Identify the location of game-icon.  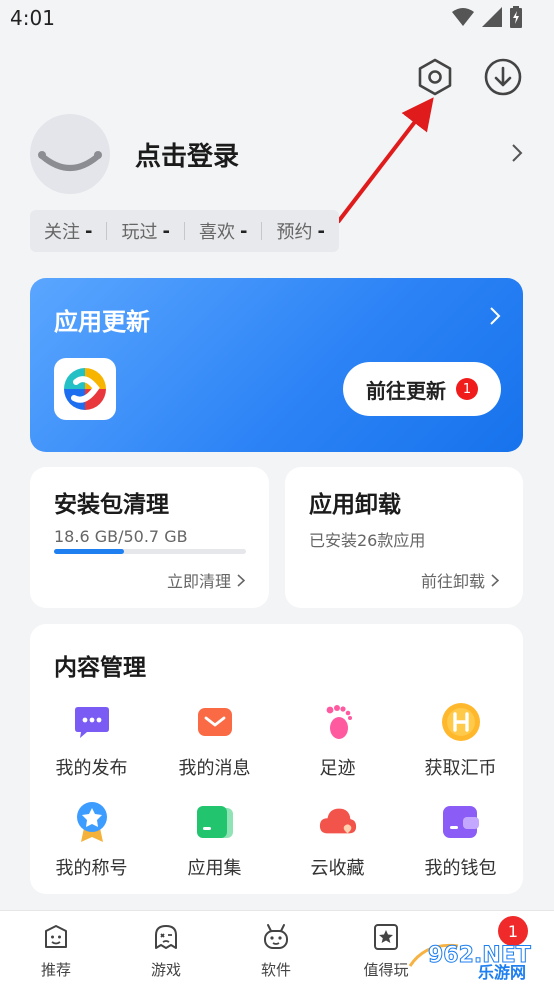
(166, 937).